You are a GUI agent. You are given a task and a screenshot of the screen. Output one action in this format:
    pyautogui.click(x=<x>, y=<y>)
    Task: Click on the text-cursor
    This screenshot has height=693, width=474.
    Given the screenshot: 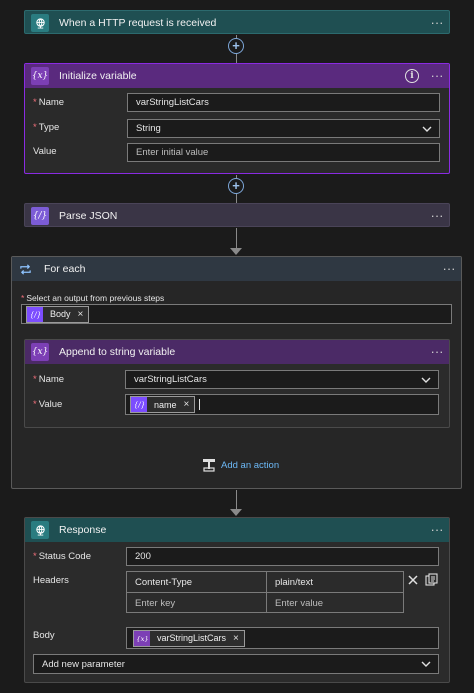 What is the action you would take?
    pyautogui.click(x=200, y=404)
    